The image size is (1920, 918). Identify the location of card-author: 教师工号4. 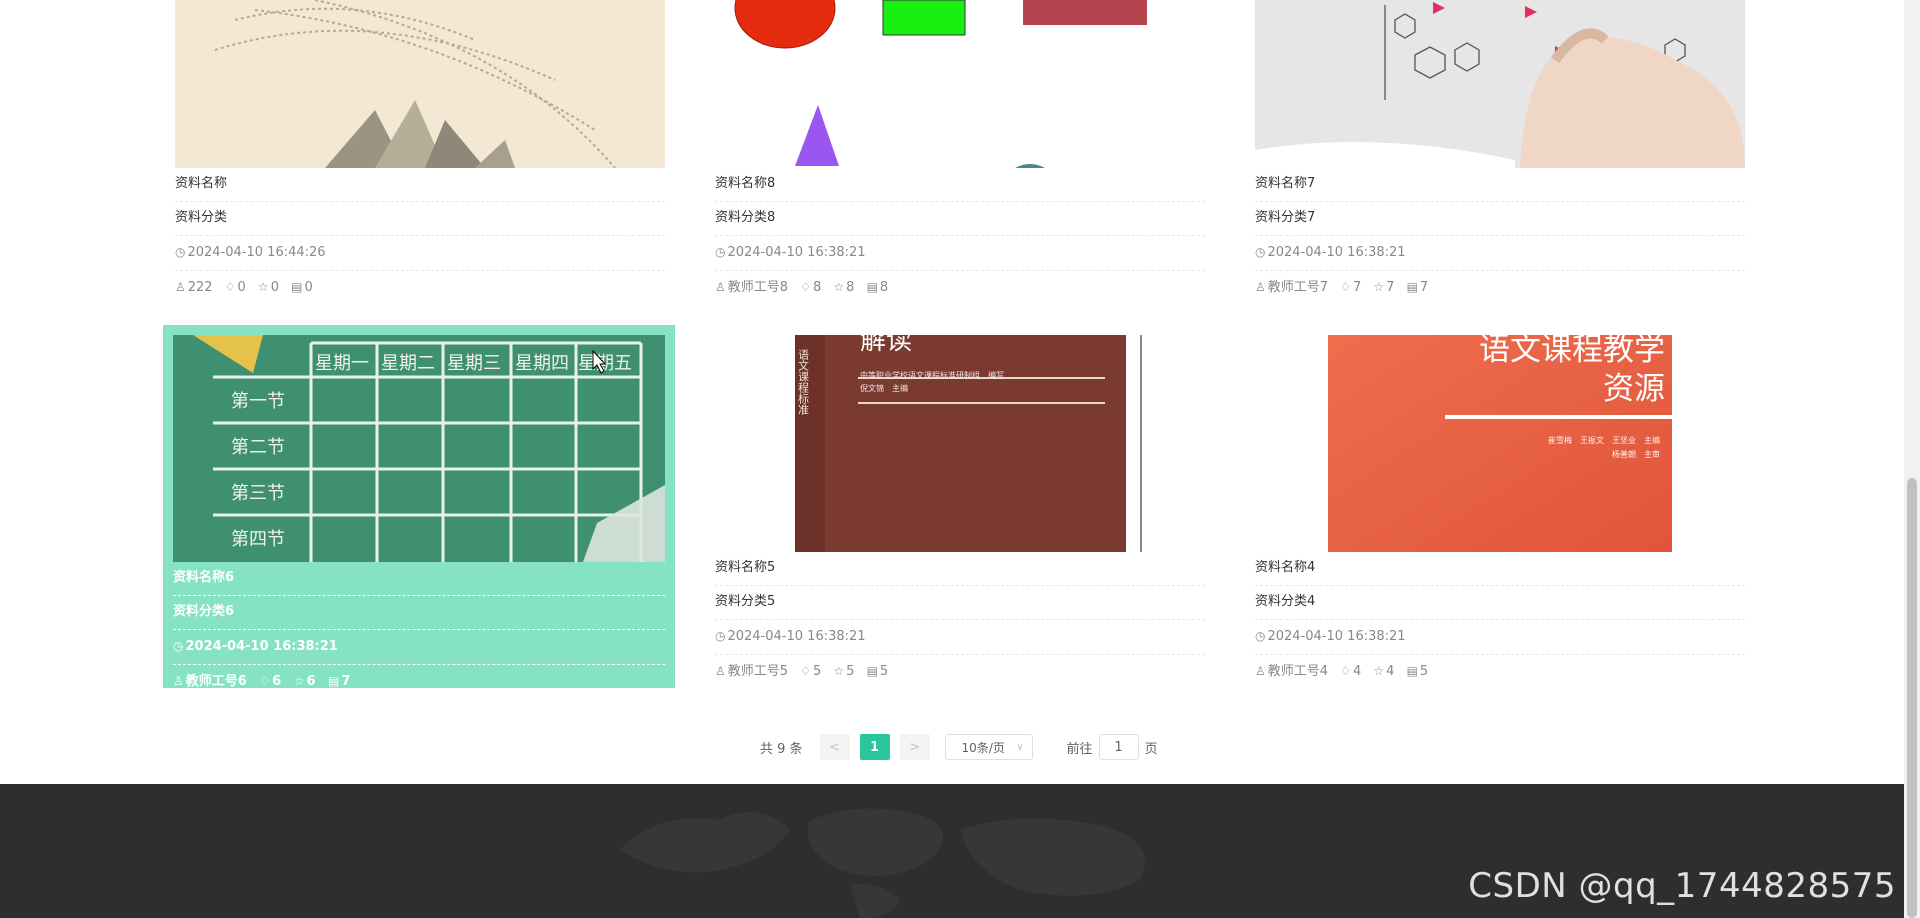
(1298, 671).